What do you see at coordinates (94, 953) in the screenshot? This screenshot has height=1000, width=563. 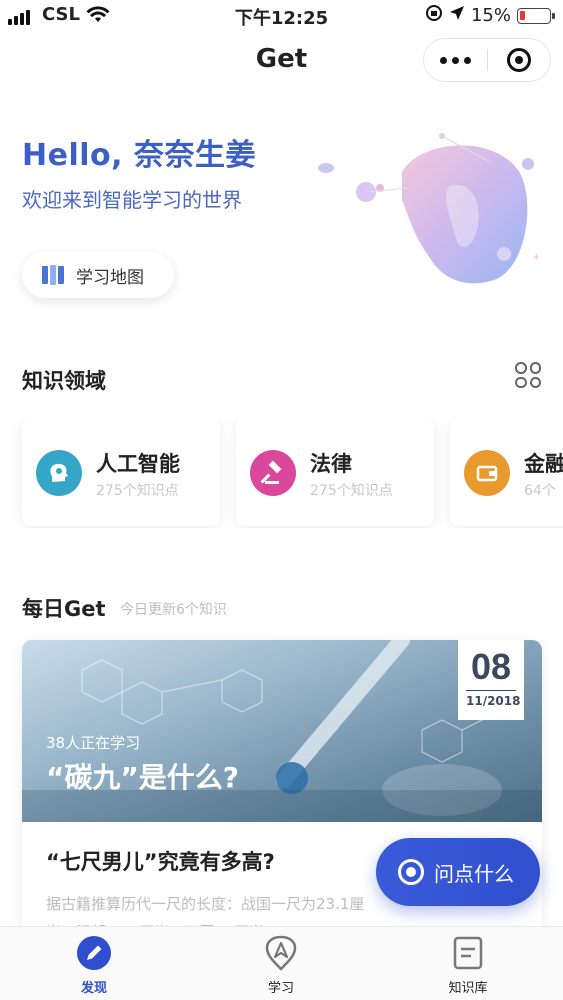 I see `compass-pencil-icon` at bounding box center [94, 953].